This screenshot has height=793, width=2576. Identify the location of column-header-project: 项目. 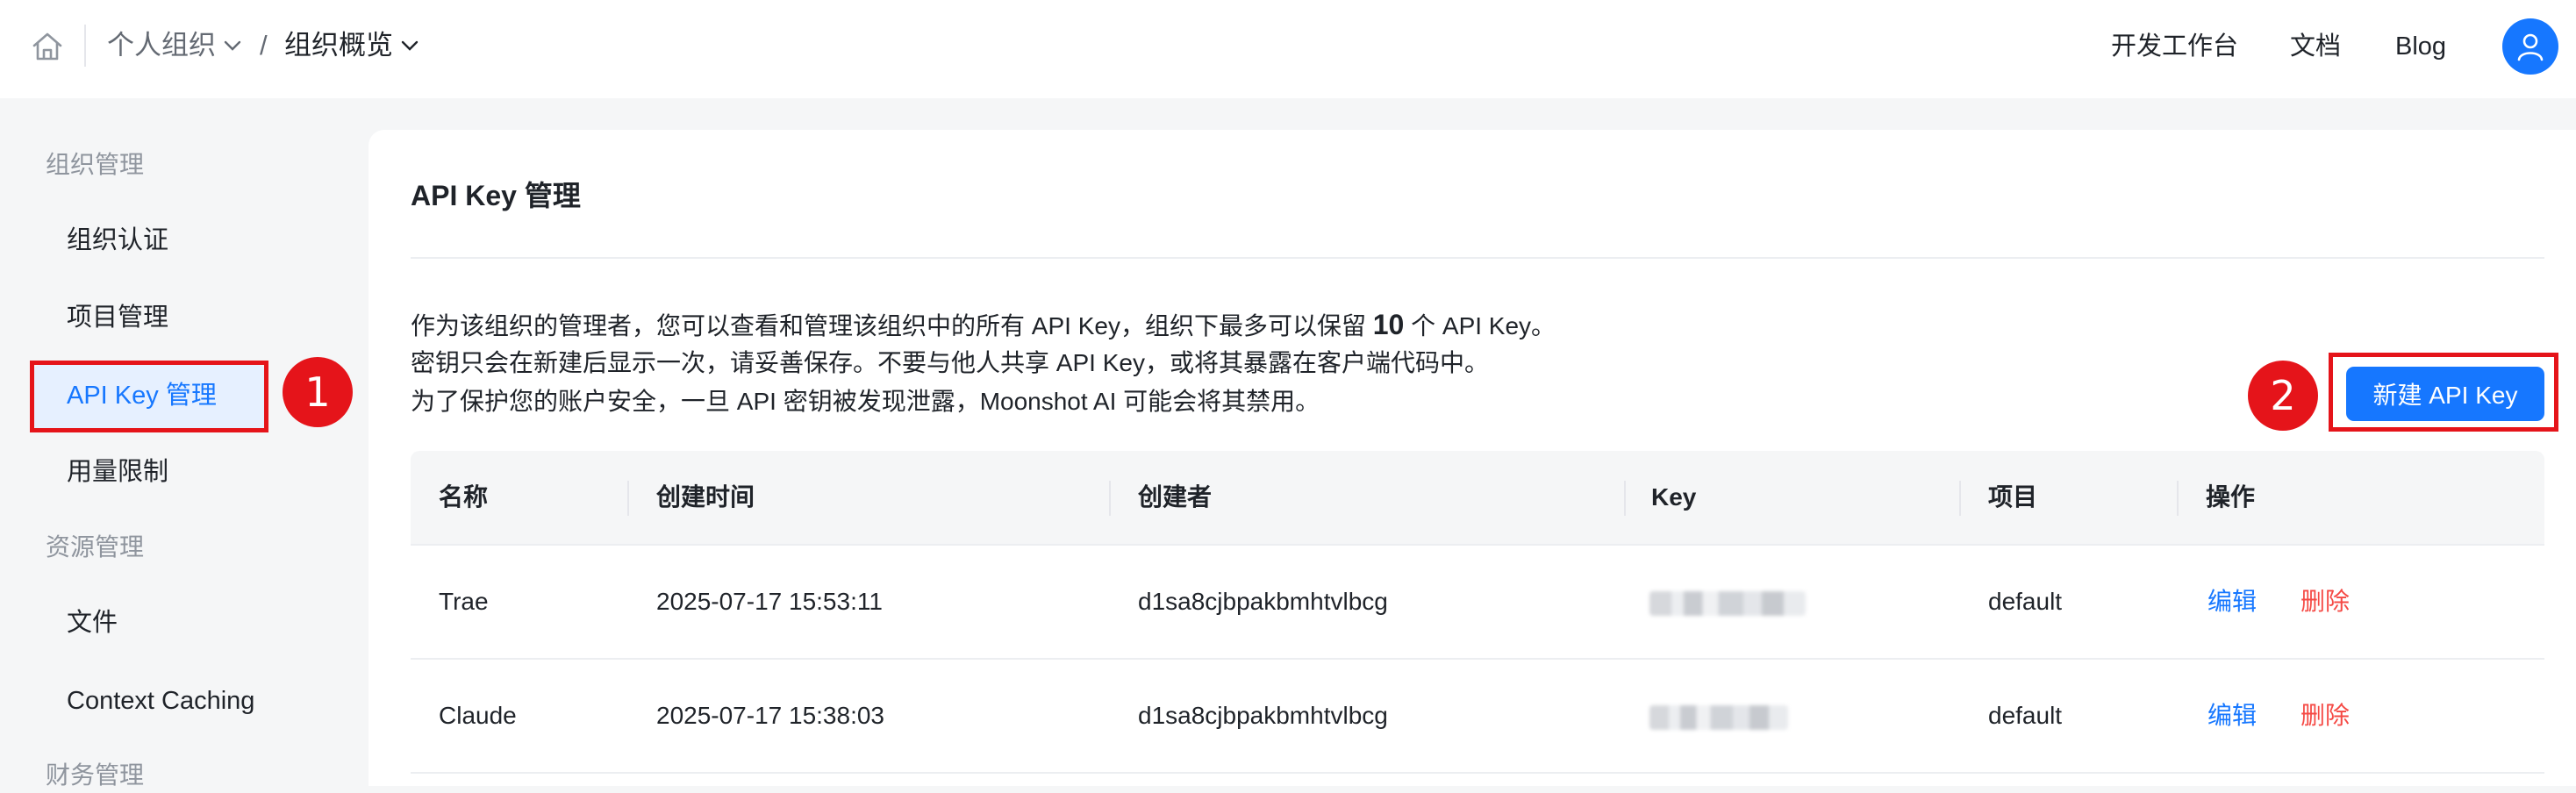
(2013, 497).